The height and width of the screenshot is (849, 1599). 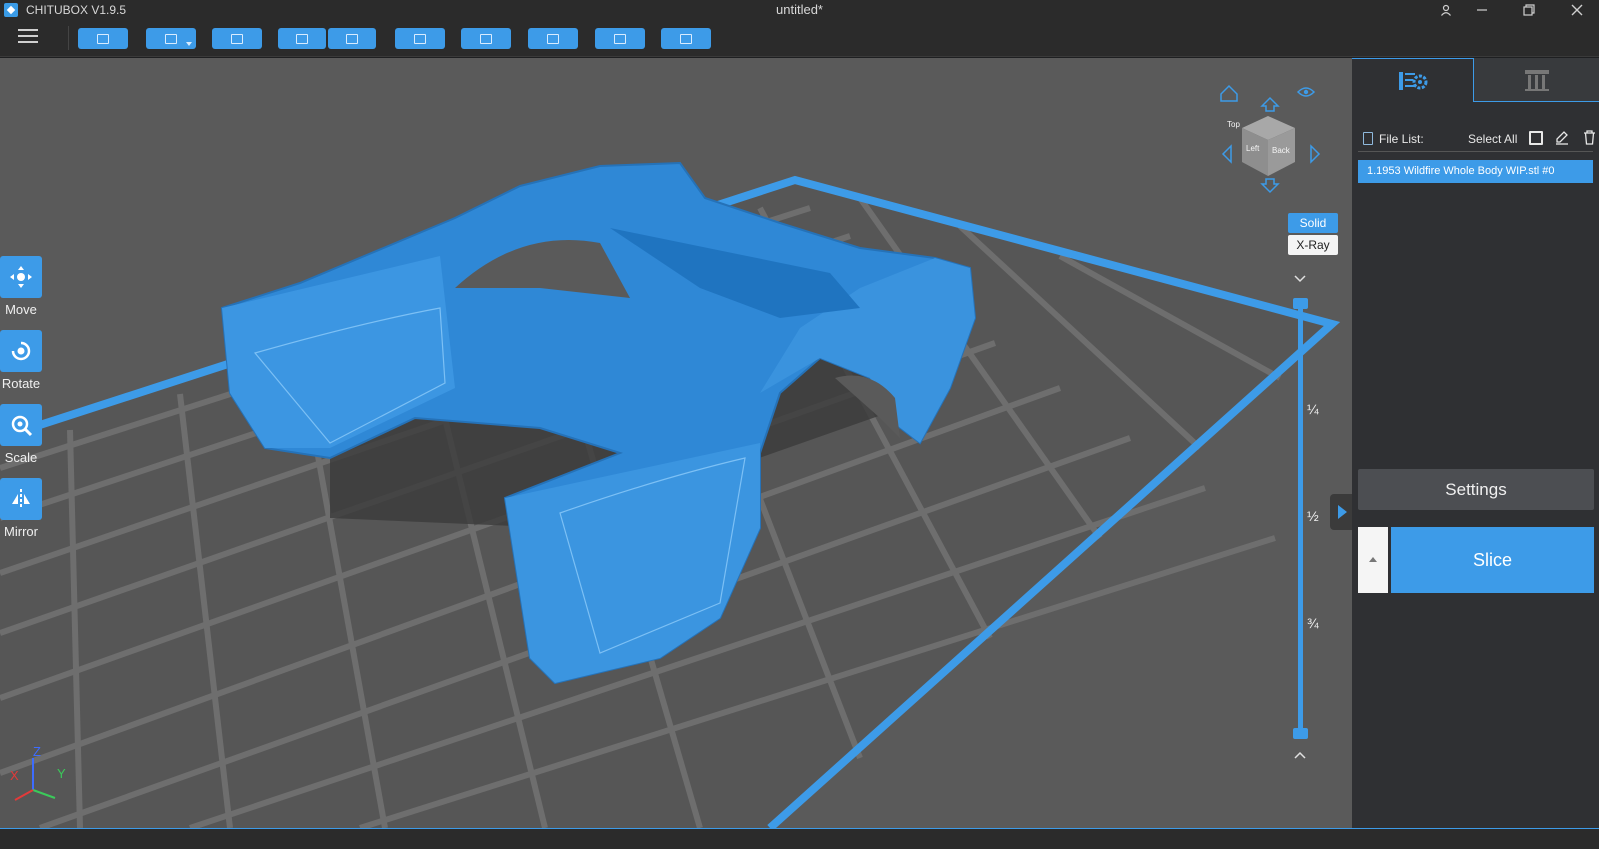 I want to click on redo-button, so click(x=352, y=38).